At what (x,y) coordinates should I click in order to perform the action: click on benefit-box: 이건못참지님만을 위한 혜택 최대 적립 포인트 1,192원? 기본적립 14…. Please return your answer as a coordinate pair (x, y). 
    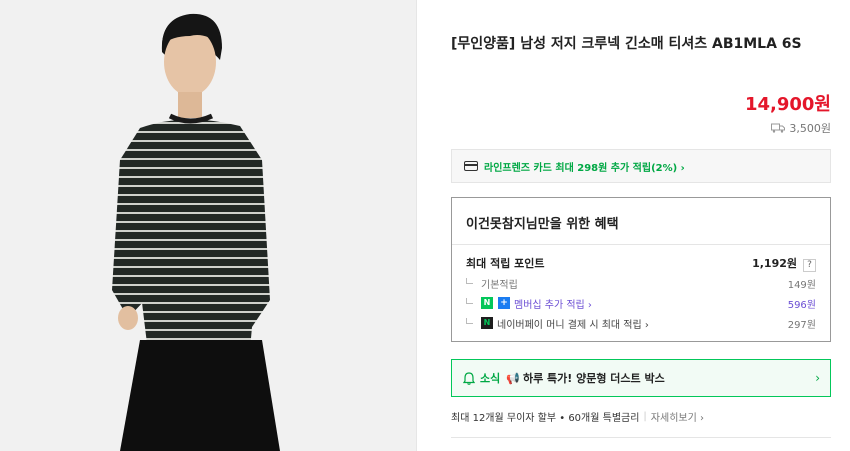
    Looking at the image, I should click on (641, 269).